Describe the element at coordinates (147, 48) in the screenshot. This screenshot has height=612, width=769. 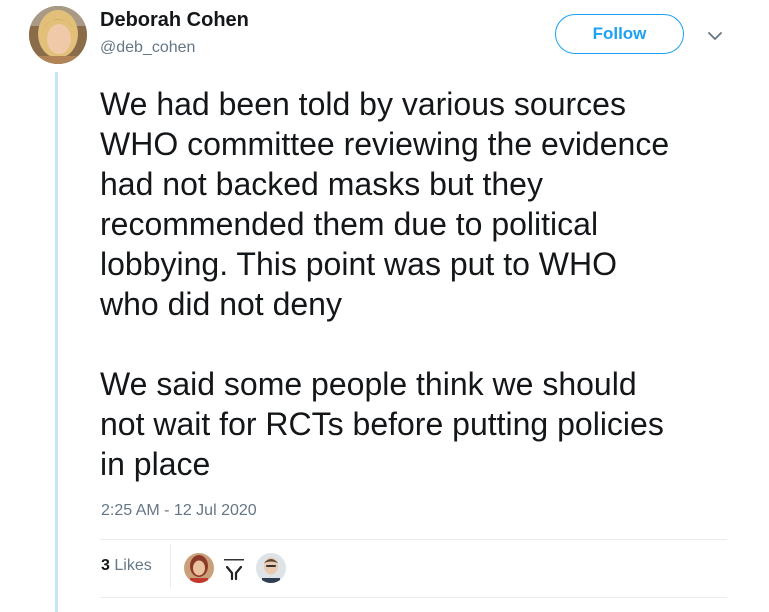
I see `author-handle: @deb_cohen` at that location.